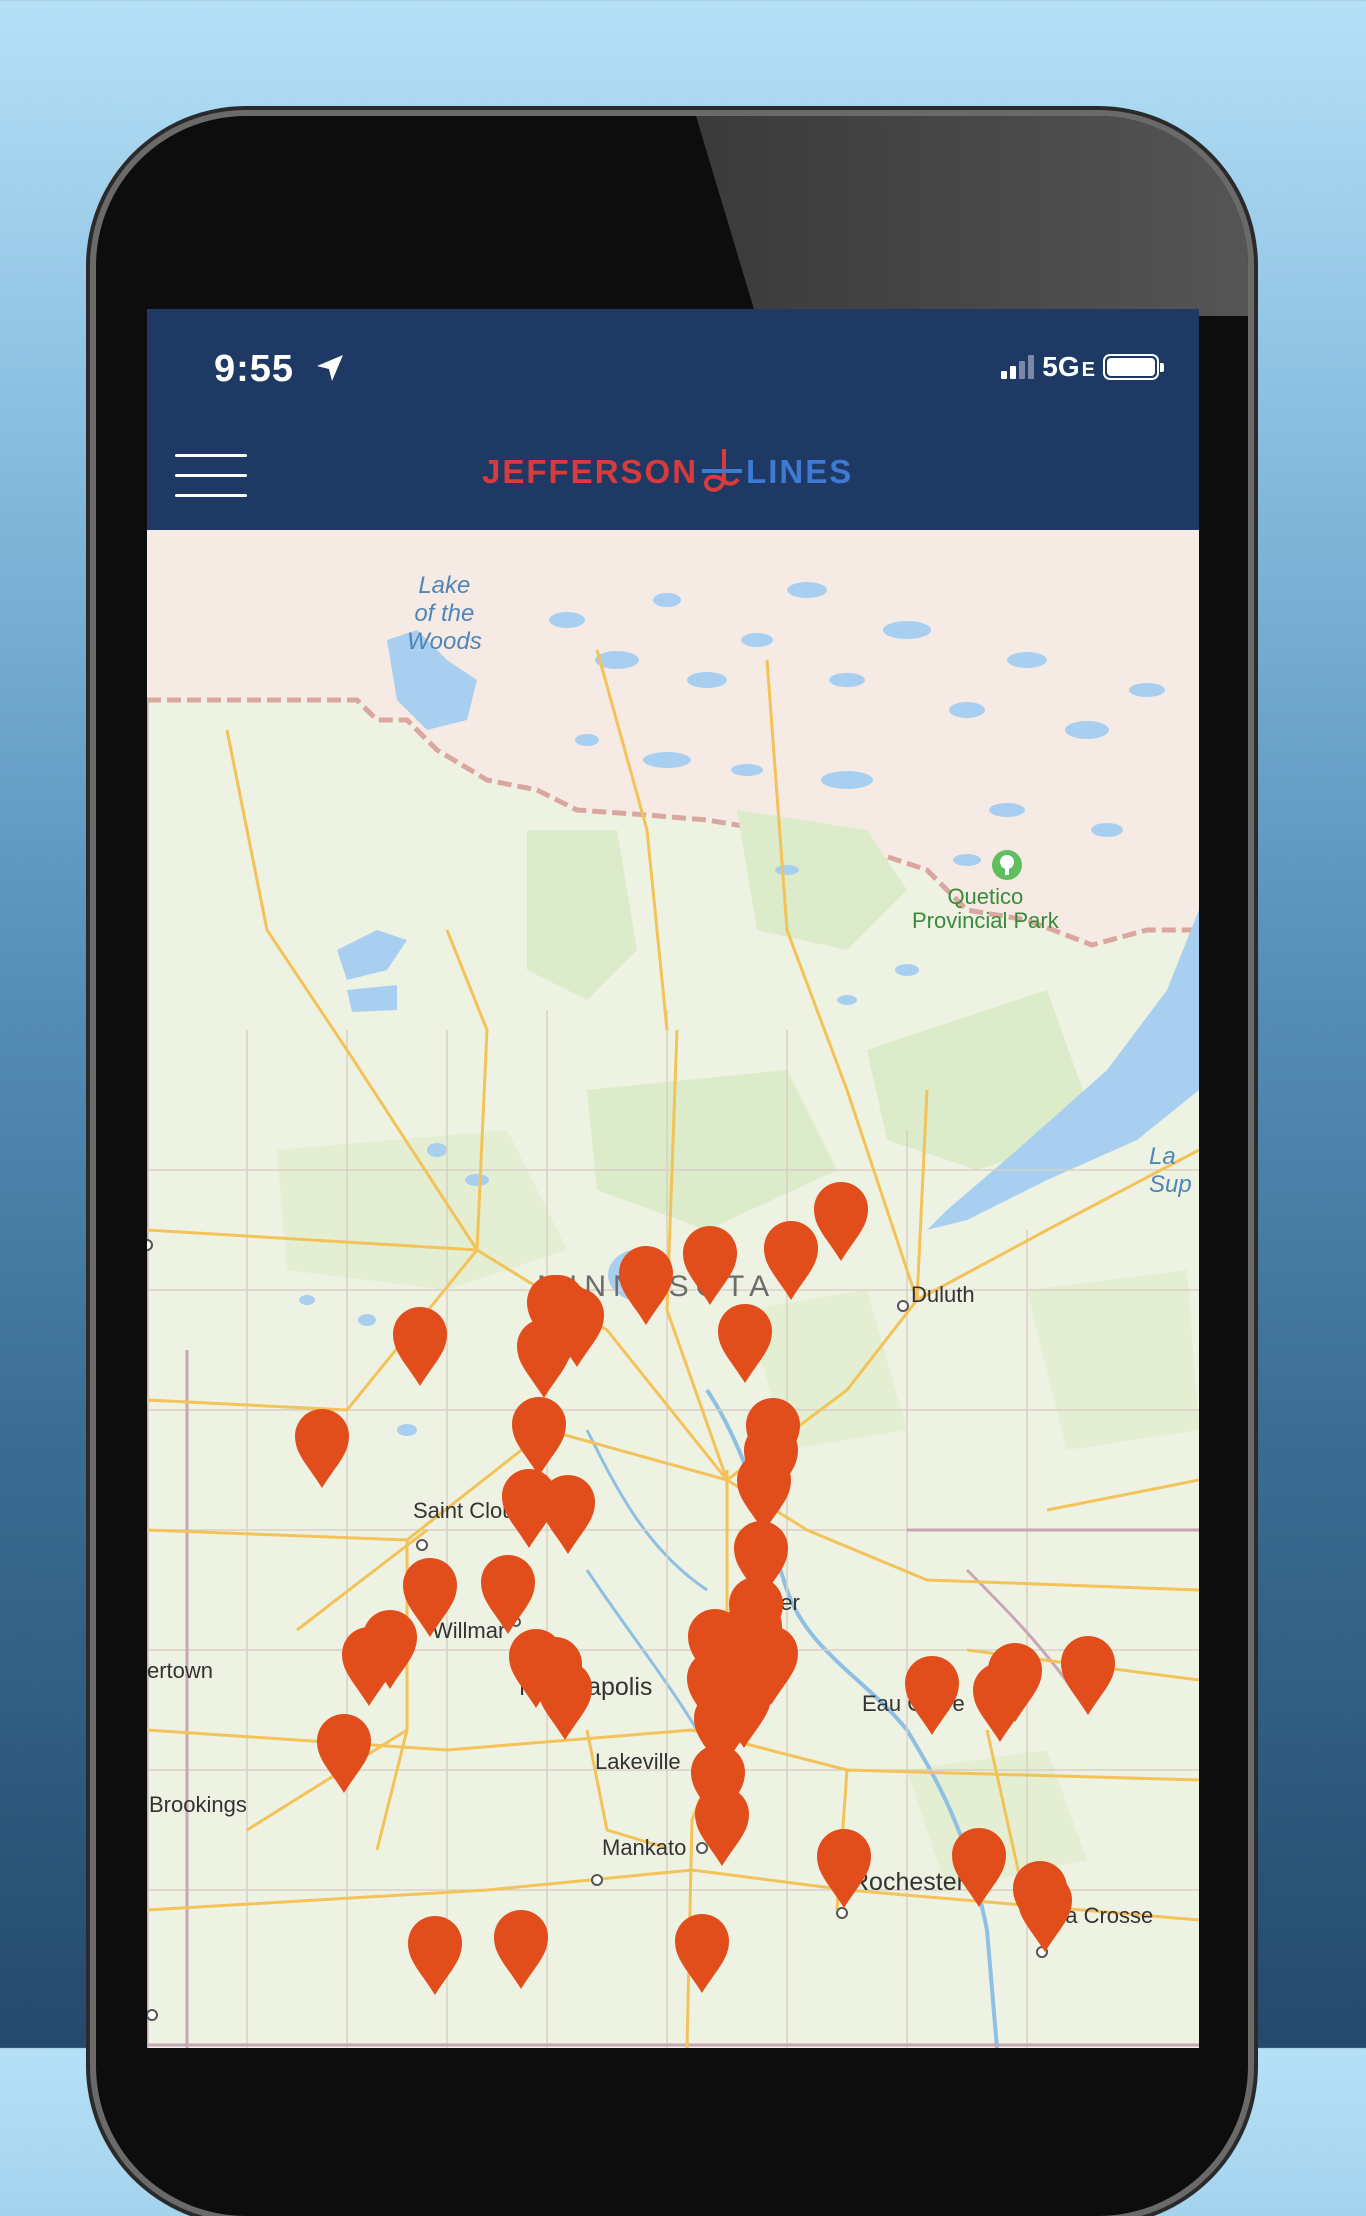 The height and width of the screenshot is (2216, 1366). I want to click on brand-right: LINES, so click(800, 471).